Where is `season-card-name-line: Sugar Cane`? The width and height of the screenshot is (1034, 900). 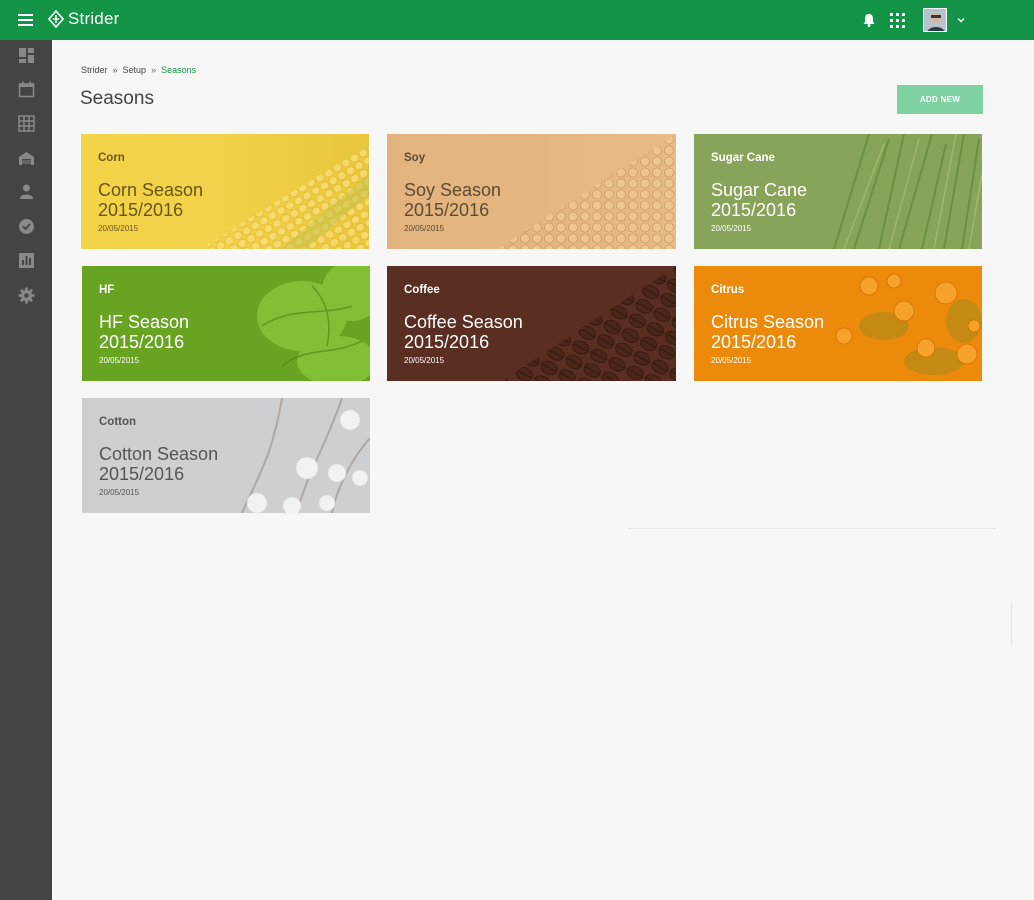 season-card-name-line: Sugar Cane is located at coordinates (759, 190).